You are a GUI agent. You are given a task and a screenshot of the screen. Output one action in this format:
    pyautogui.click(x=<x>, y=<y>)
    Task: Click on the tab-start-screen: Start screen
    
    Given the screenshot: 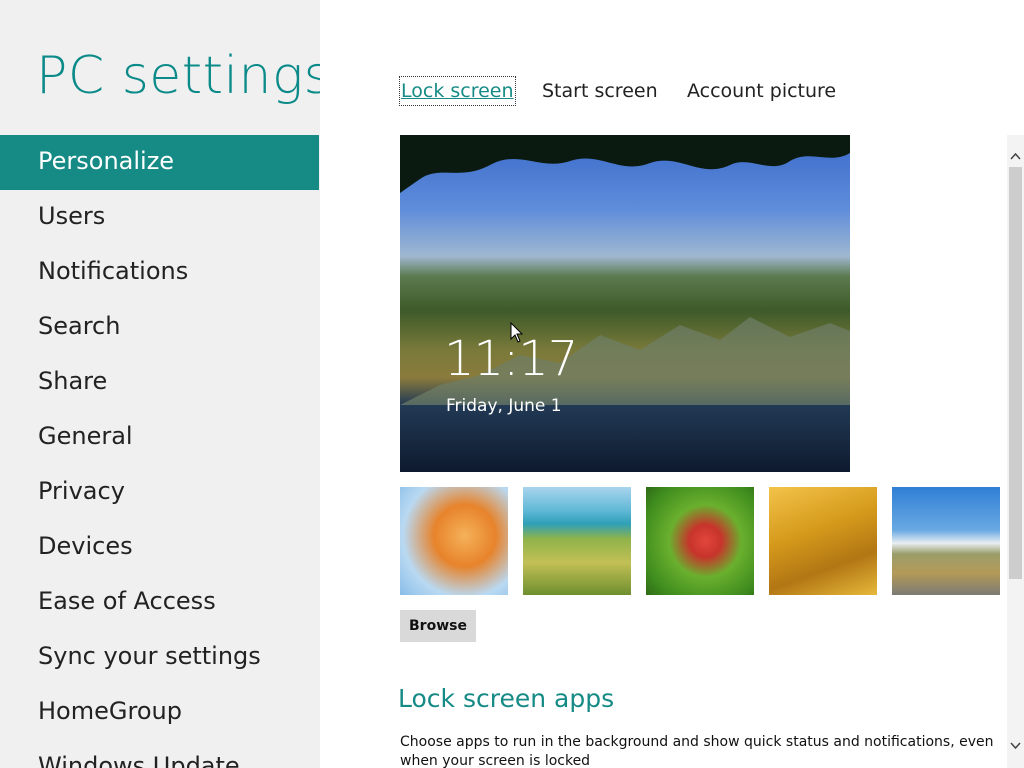 What is the action you would take?
    pyautogui.click(x=600, y=91)
    